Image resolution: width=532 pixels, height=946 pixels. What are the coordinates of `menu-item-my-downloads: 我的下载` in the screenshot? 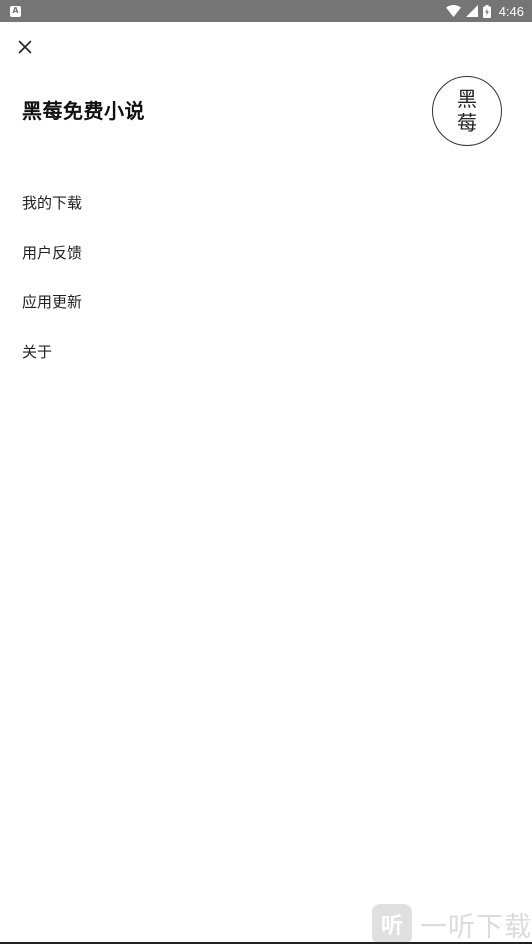 It's located at (266, 203).